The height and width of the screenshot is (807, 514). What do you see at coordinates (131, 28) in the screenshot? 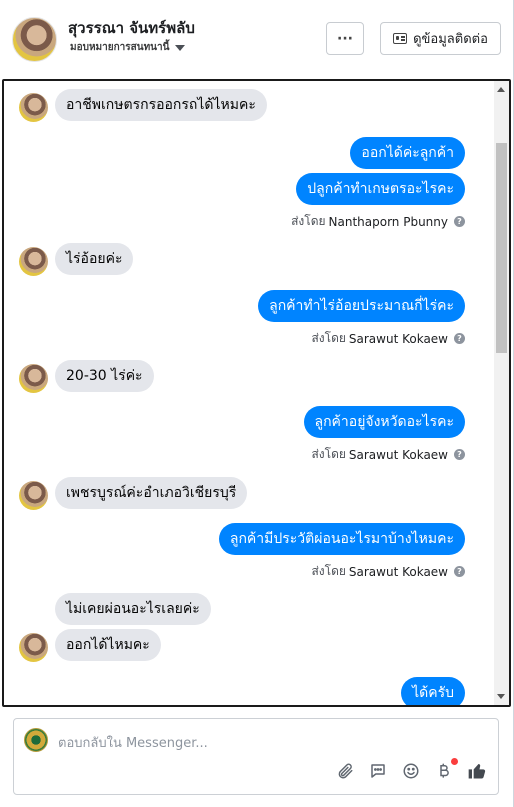
I see `customer-name: สุวรรณา จันทร์พลับ` at bounding box center [131, 28].